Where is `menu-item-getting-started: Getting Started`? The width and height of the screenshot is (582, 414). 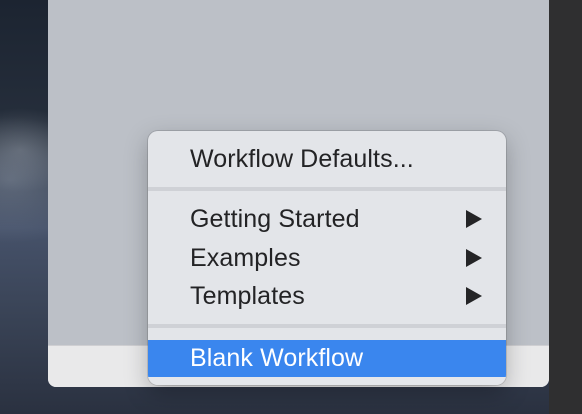
menu-item-getting-started: Getting Started is located at coordinates (327, 219).